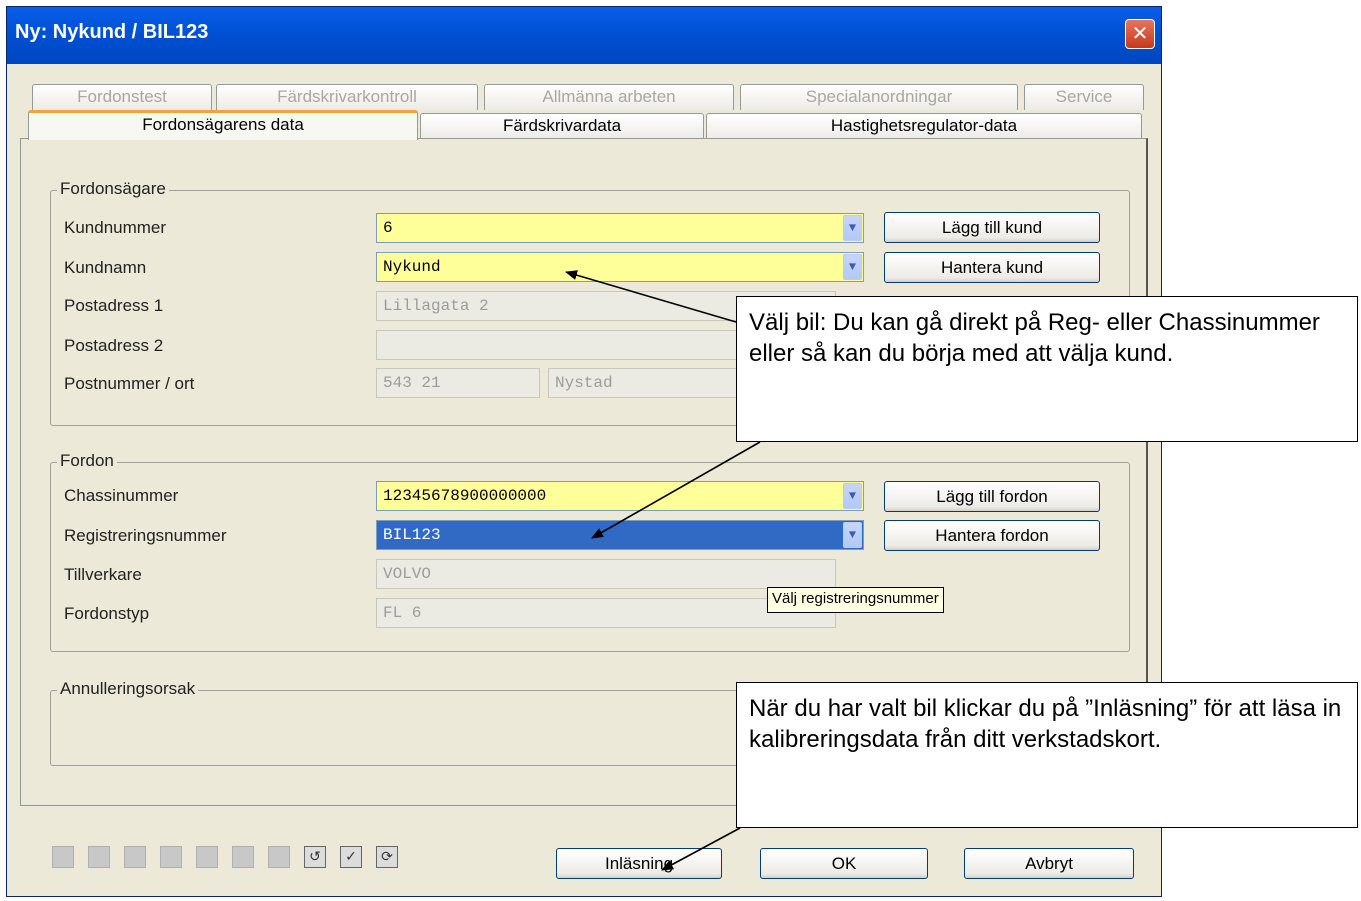 The width and height of the screenshot is (1361, 901). I want to click on arrow-to-registreringsnummer, so click(676, 490).